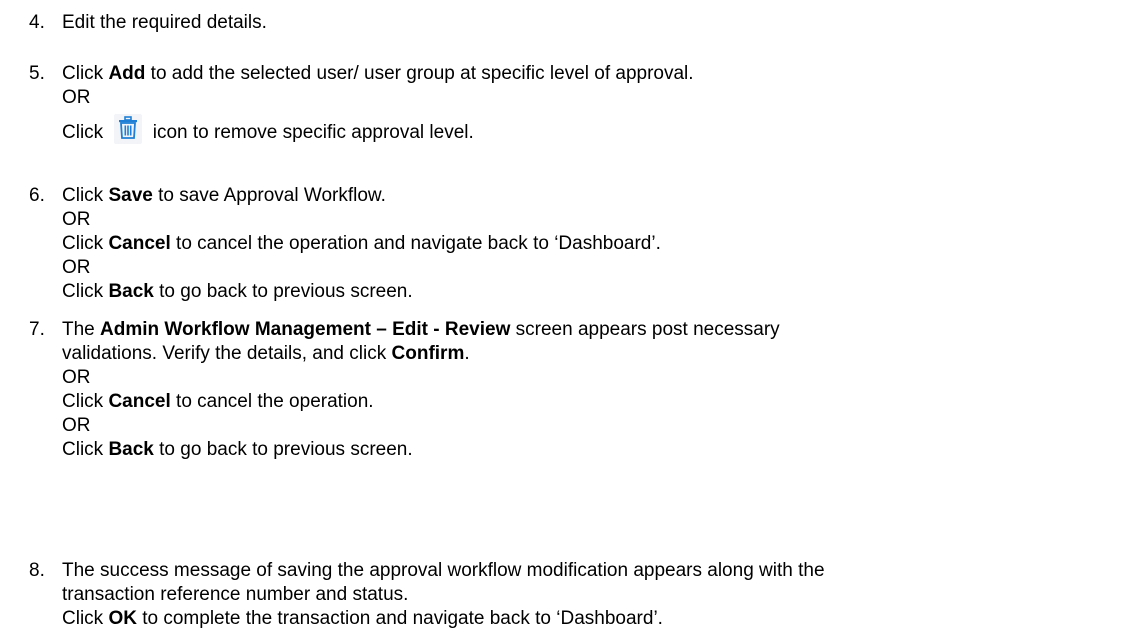  I want to click on step-number: 7., so click(37, 329).